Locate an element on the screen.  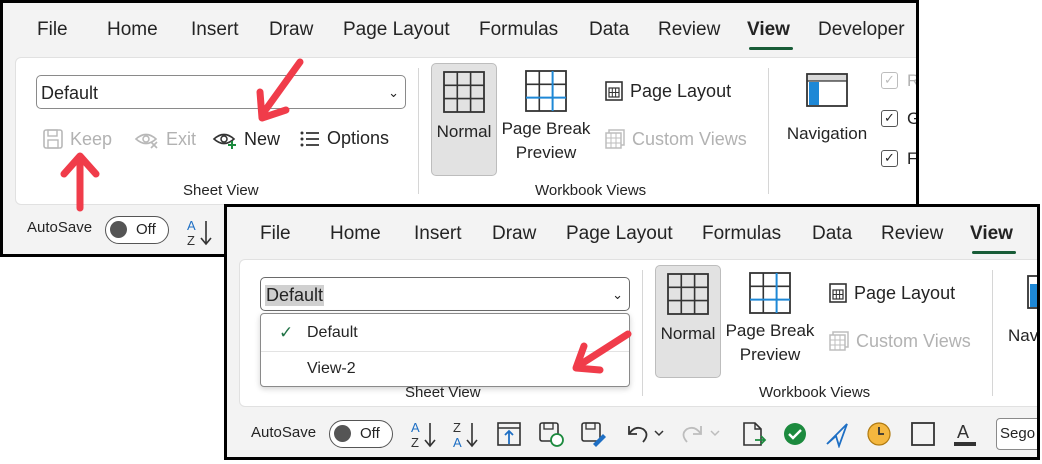
eye-add-icon is located at coordinates (224, 141).